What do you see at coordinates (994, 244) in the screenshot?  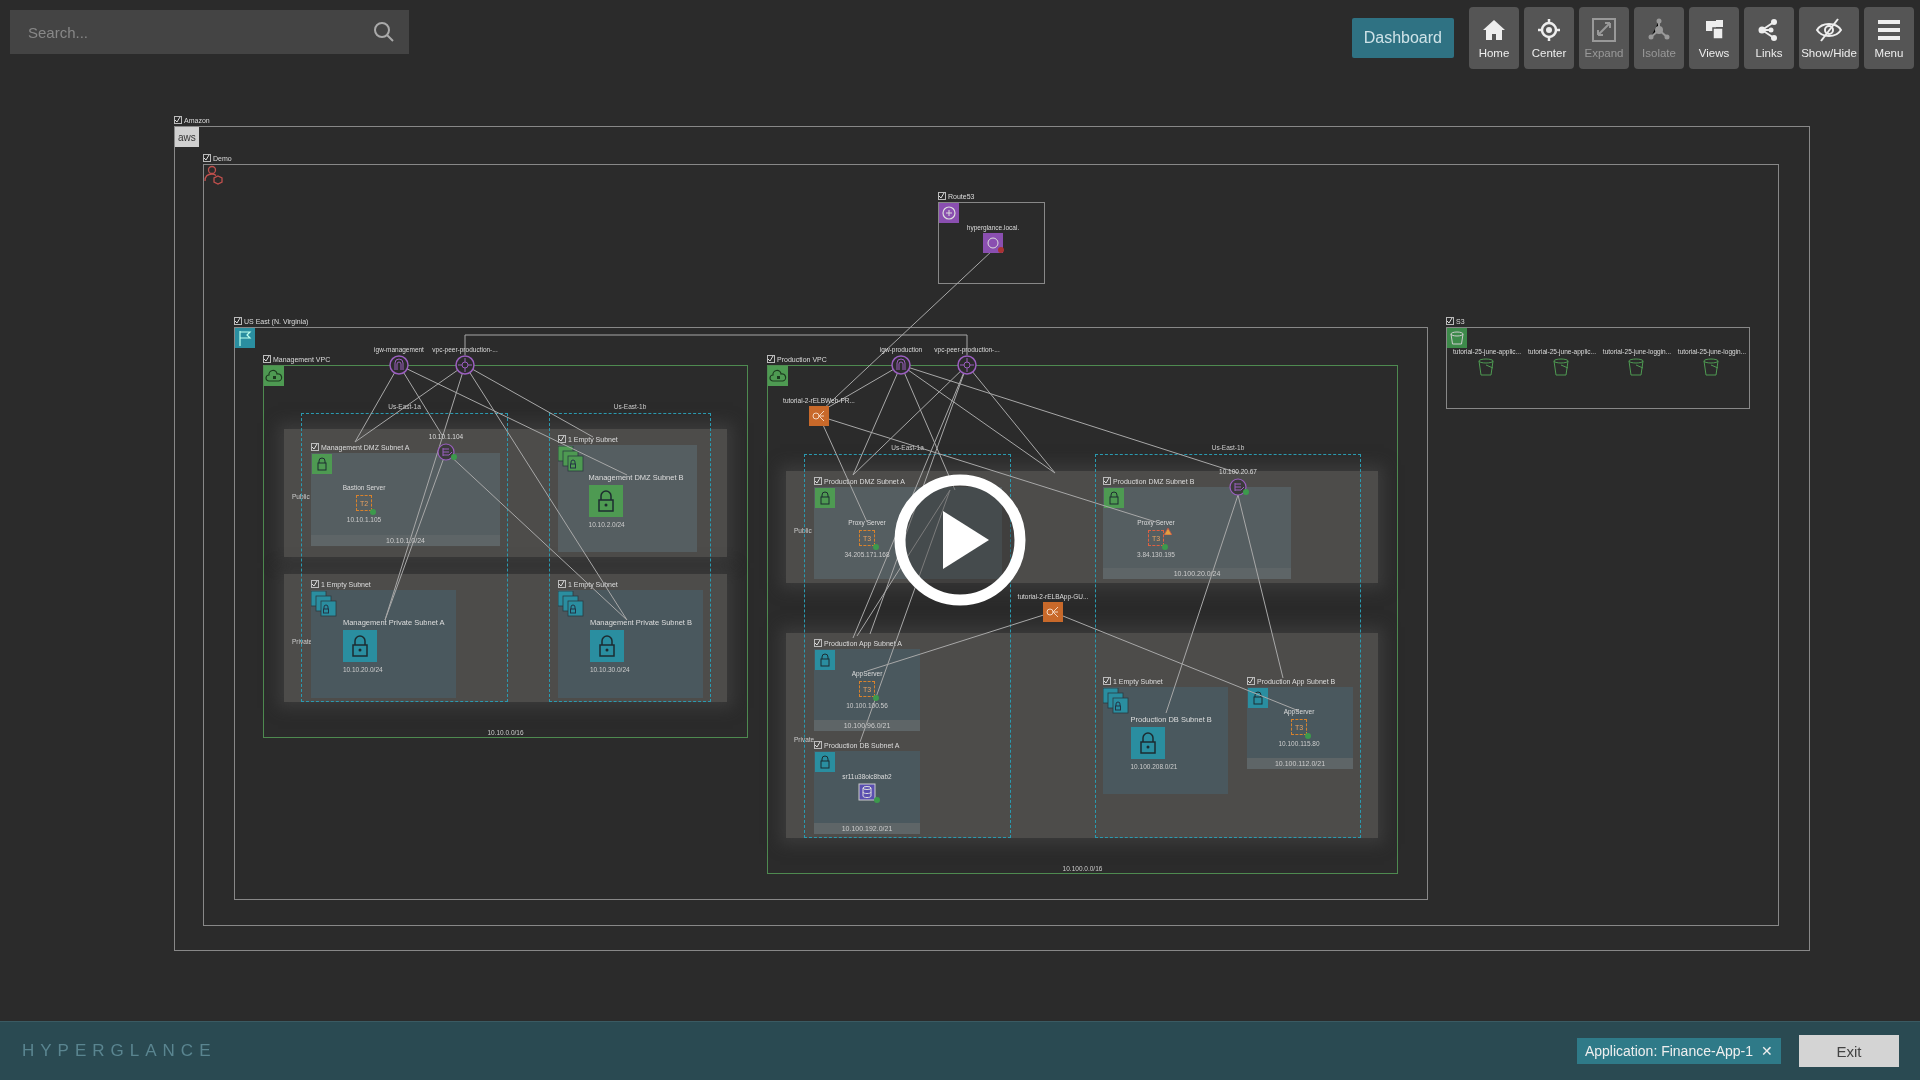 I see `dns-record-icon` at bounding box center [994, 244].